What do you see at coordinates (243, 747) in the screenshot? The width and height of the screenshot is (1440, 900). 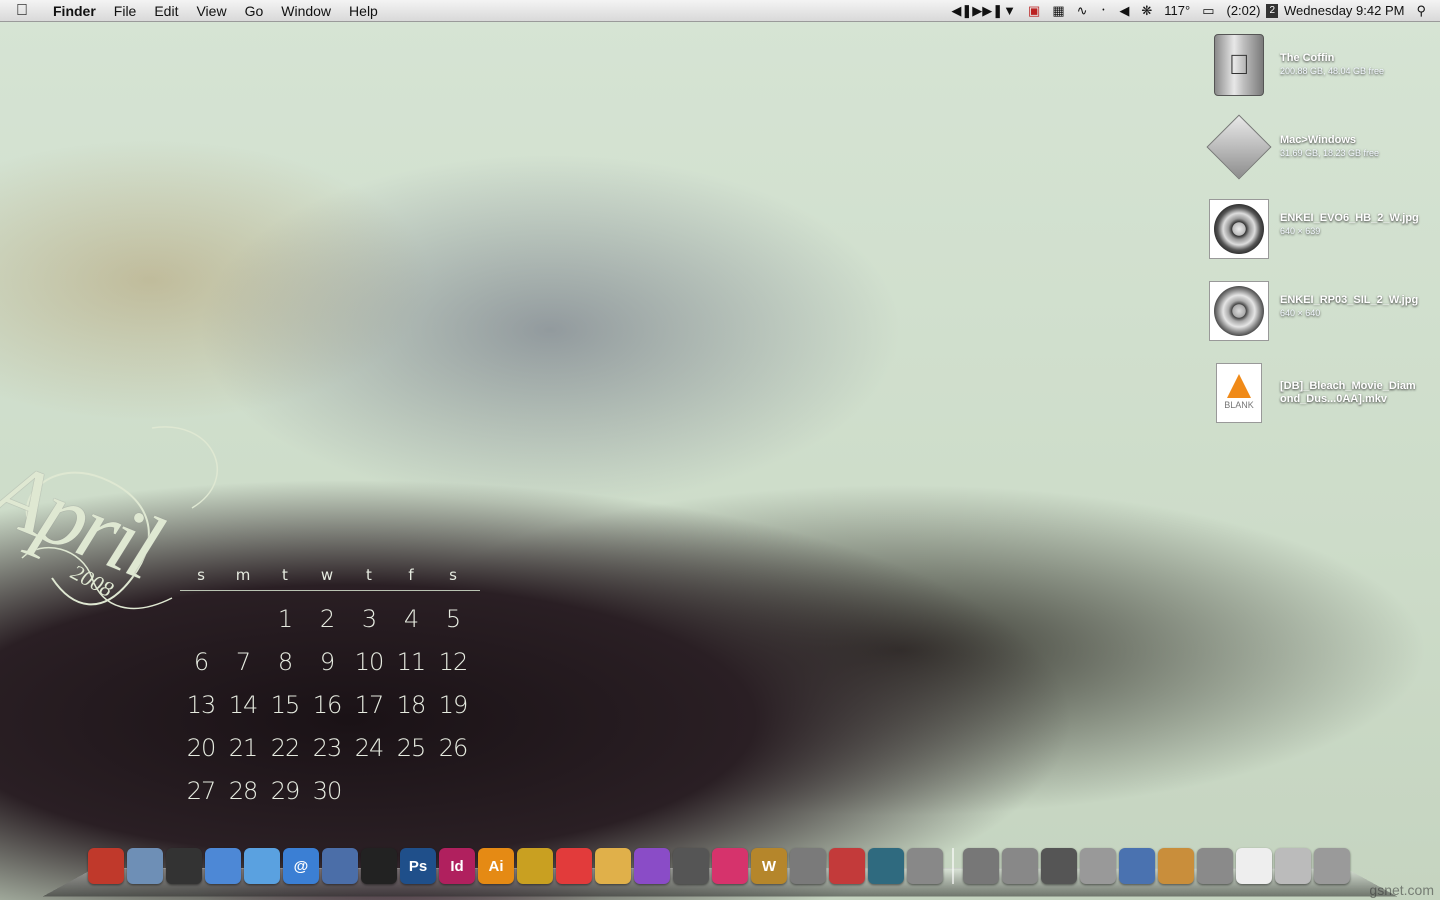 I see `calendar-day: 21` at bounding box center [243, 747].